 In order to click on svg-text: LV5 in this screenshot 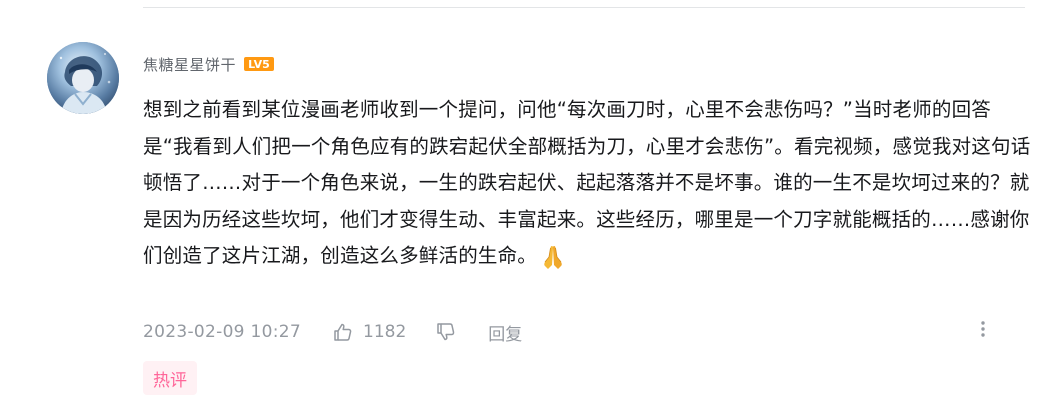, I will do `click(259, 64)`.